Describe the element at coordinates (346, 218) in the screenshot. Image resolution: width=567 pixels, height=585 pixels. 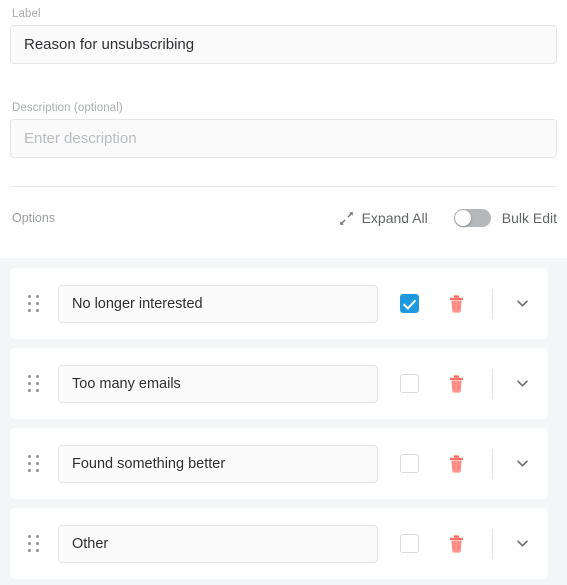
I see `expand-arrows-icon` at that location.